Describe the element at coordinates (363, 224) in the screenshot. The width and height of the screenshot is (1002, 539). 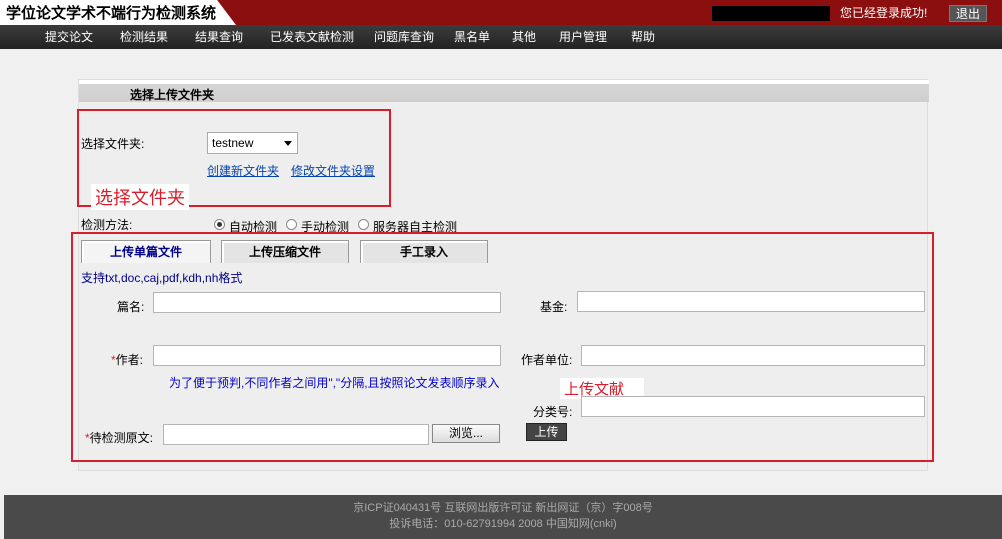
I see `radio-server-check` at that location.